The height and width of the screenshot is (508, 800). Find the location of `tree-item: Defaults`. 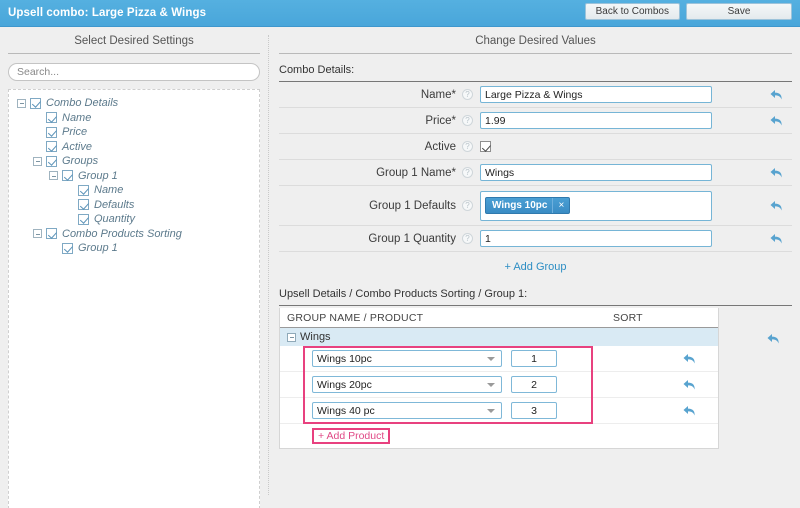

tree-item: Defaults is located at coordinates (134, 205).